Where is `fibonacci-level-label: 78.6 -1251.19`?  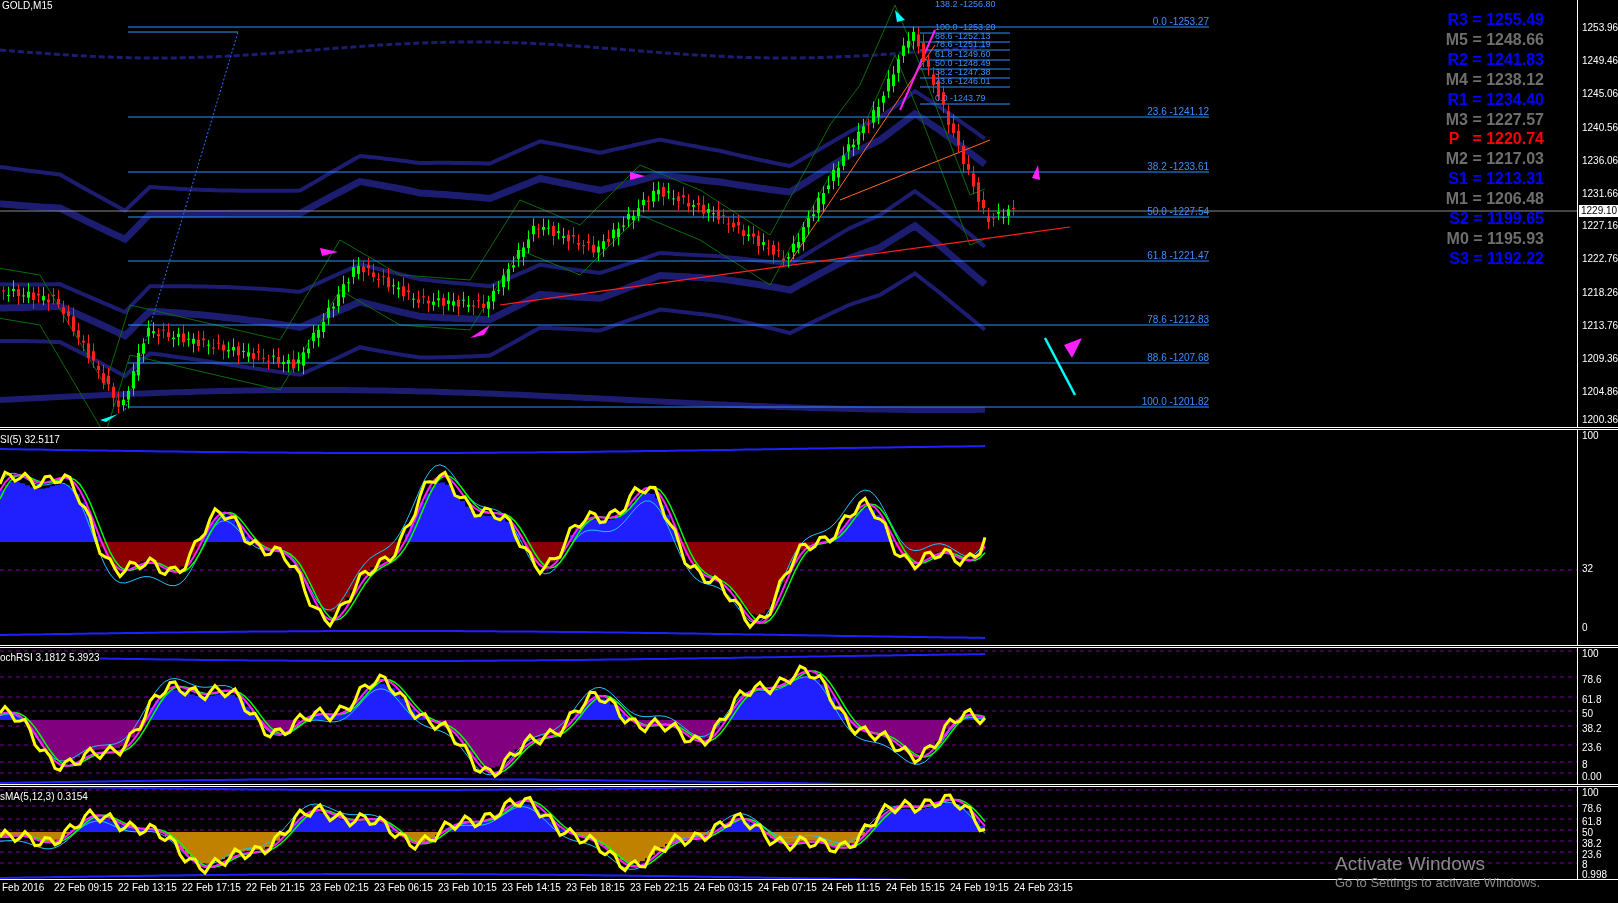
fibonacci-level-label: 78.6 -1251.19 is located at coordinates (963, 44).